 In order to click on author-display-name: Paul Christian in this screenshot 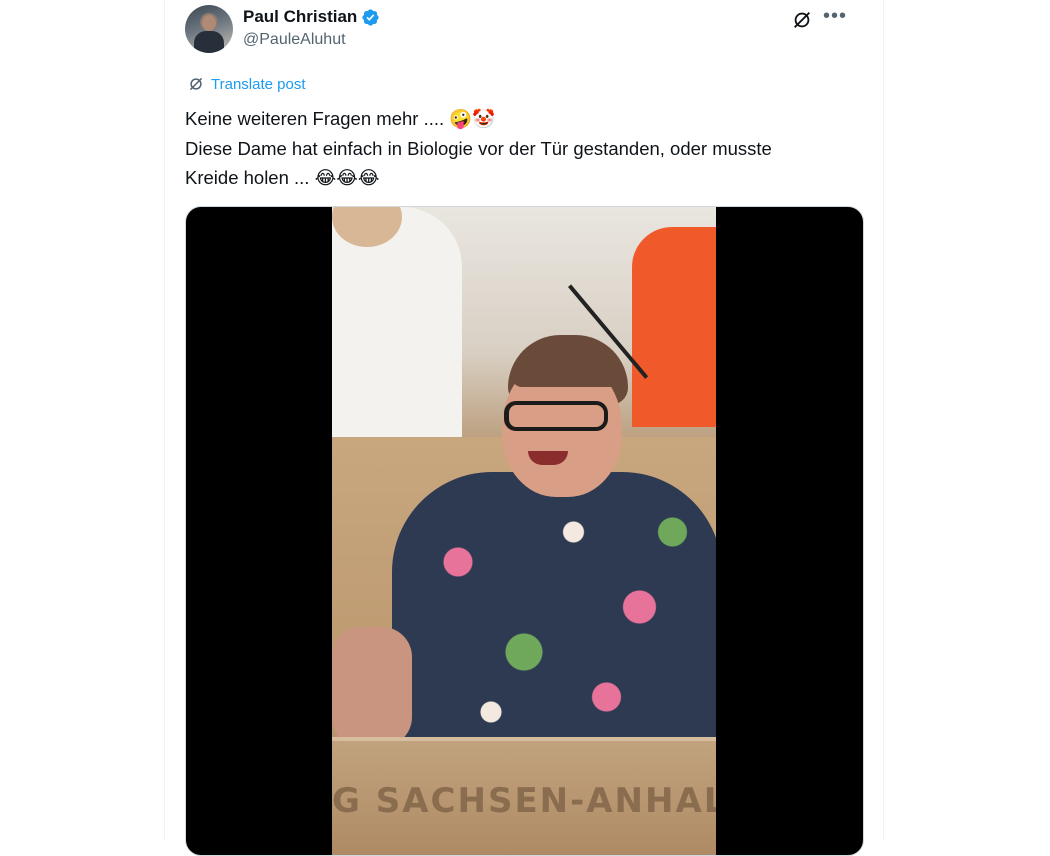, I will do `click(300, 17)`.